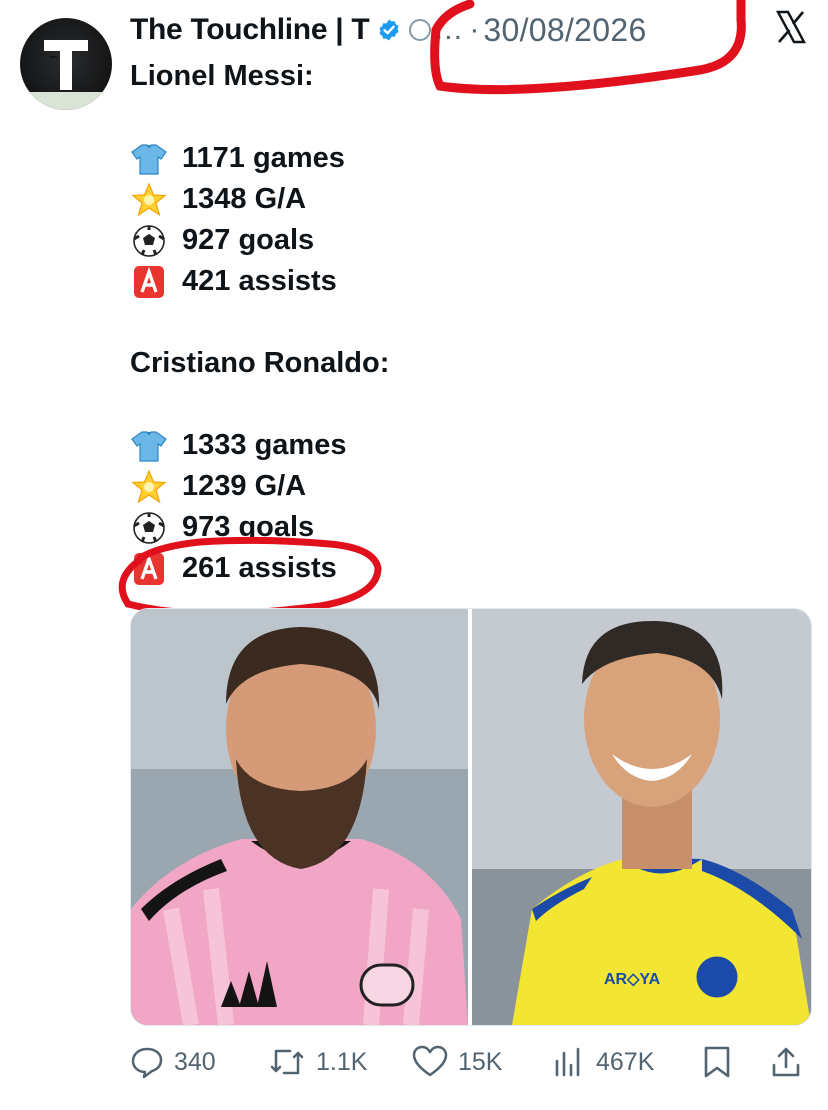  Describe the element at coordinates (632, 979) in the screenshot. I see `sponsor-text: AR◇YA` at that location.